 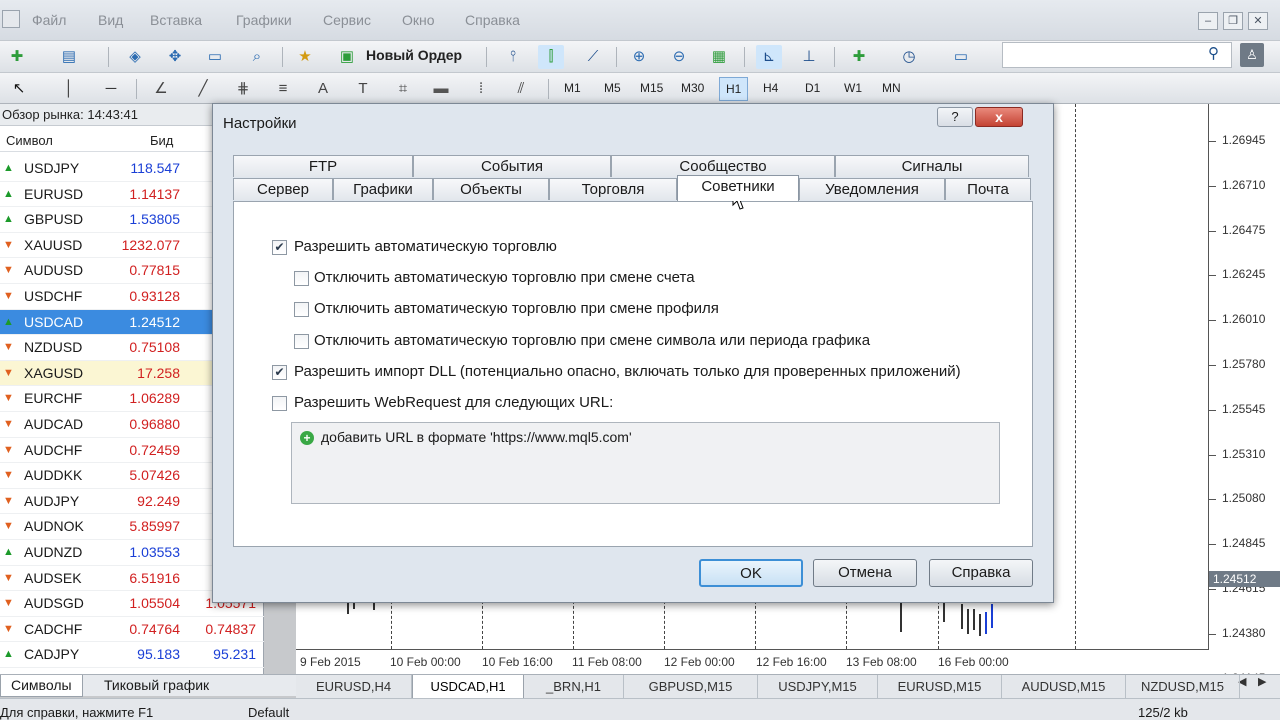 I want to click on fibo-time-icon: ⦙, so click(x=481, y=89).